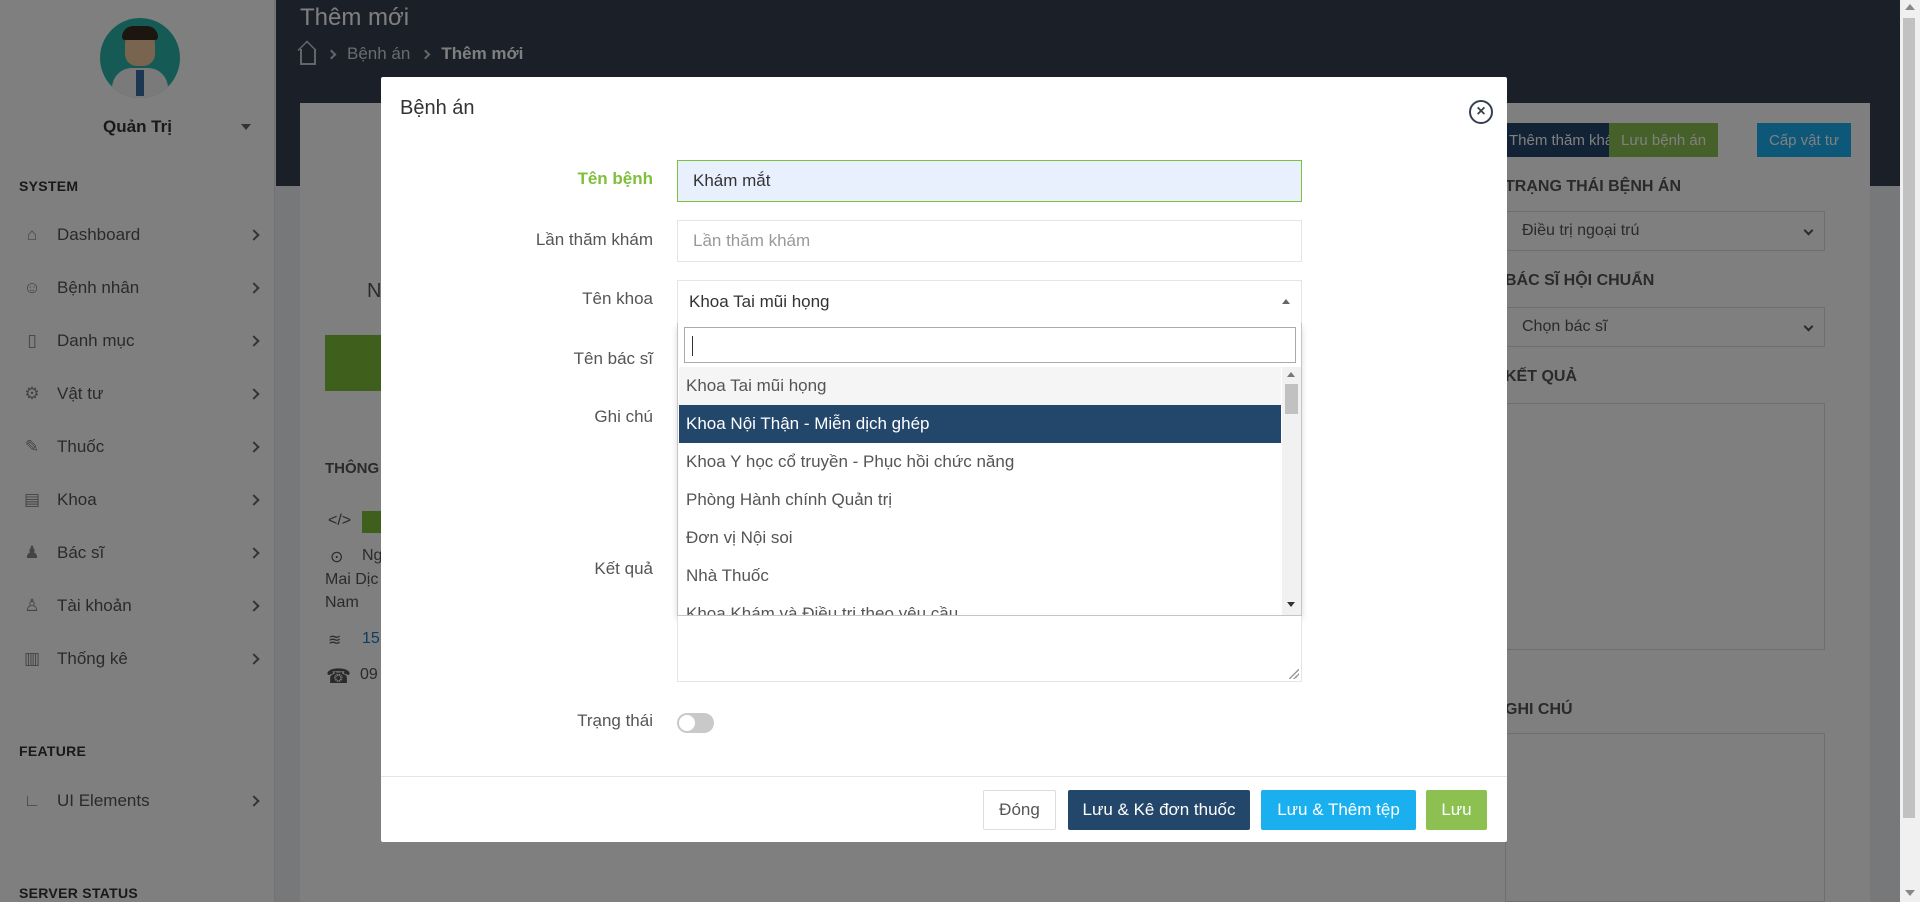 The image size is (1920, 902). I want to click on disease-name-value: Khám mắt, so click(732, 180).